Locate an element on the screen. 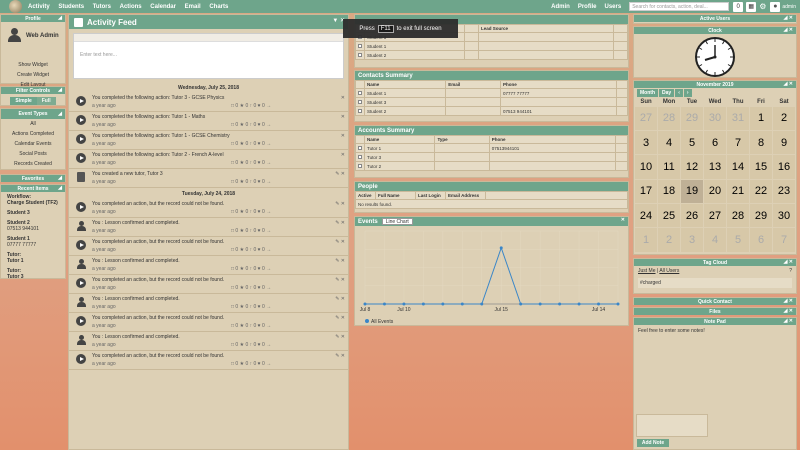 The width and height of the screenshot is (800, 450). table-row: Student 2 07513 944101 is located at coordinates (491, 111).